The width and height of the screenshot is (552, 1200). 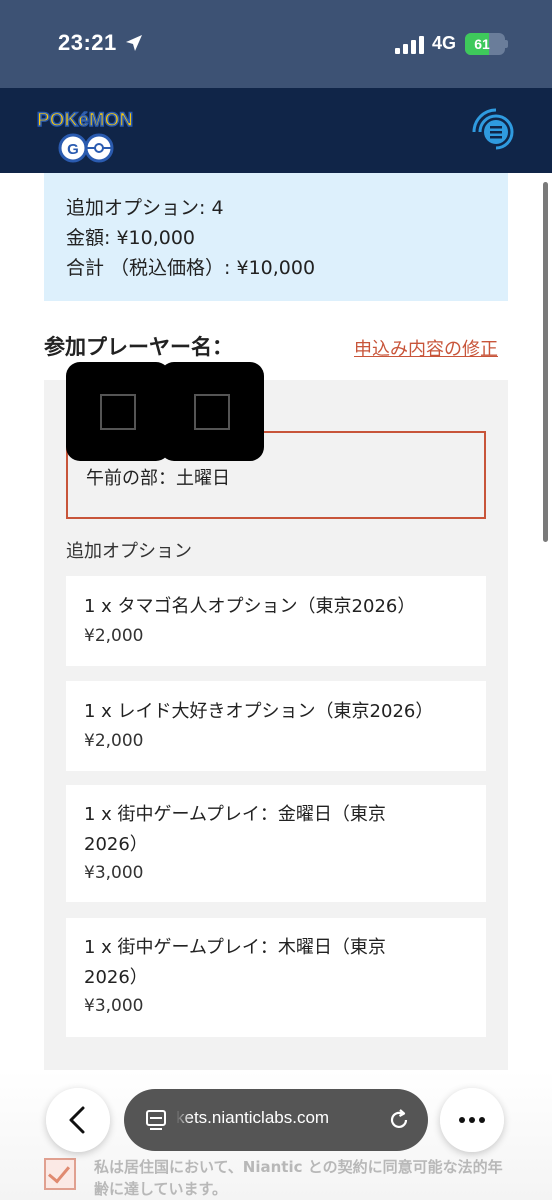 What do you see at coordinates (134, 43) in the screenshot?
I see `location-arrow-icon` at bounding box center [134, 43].